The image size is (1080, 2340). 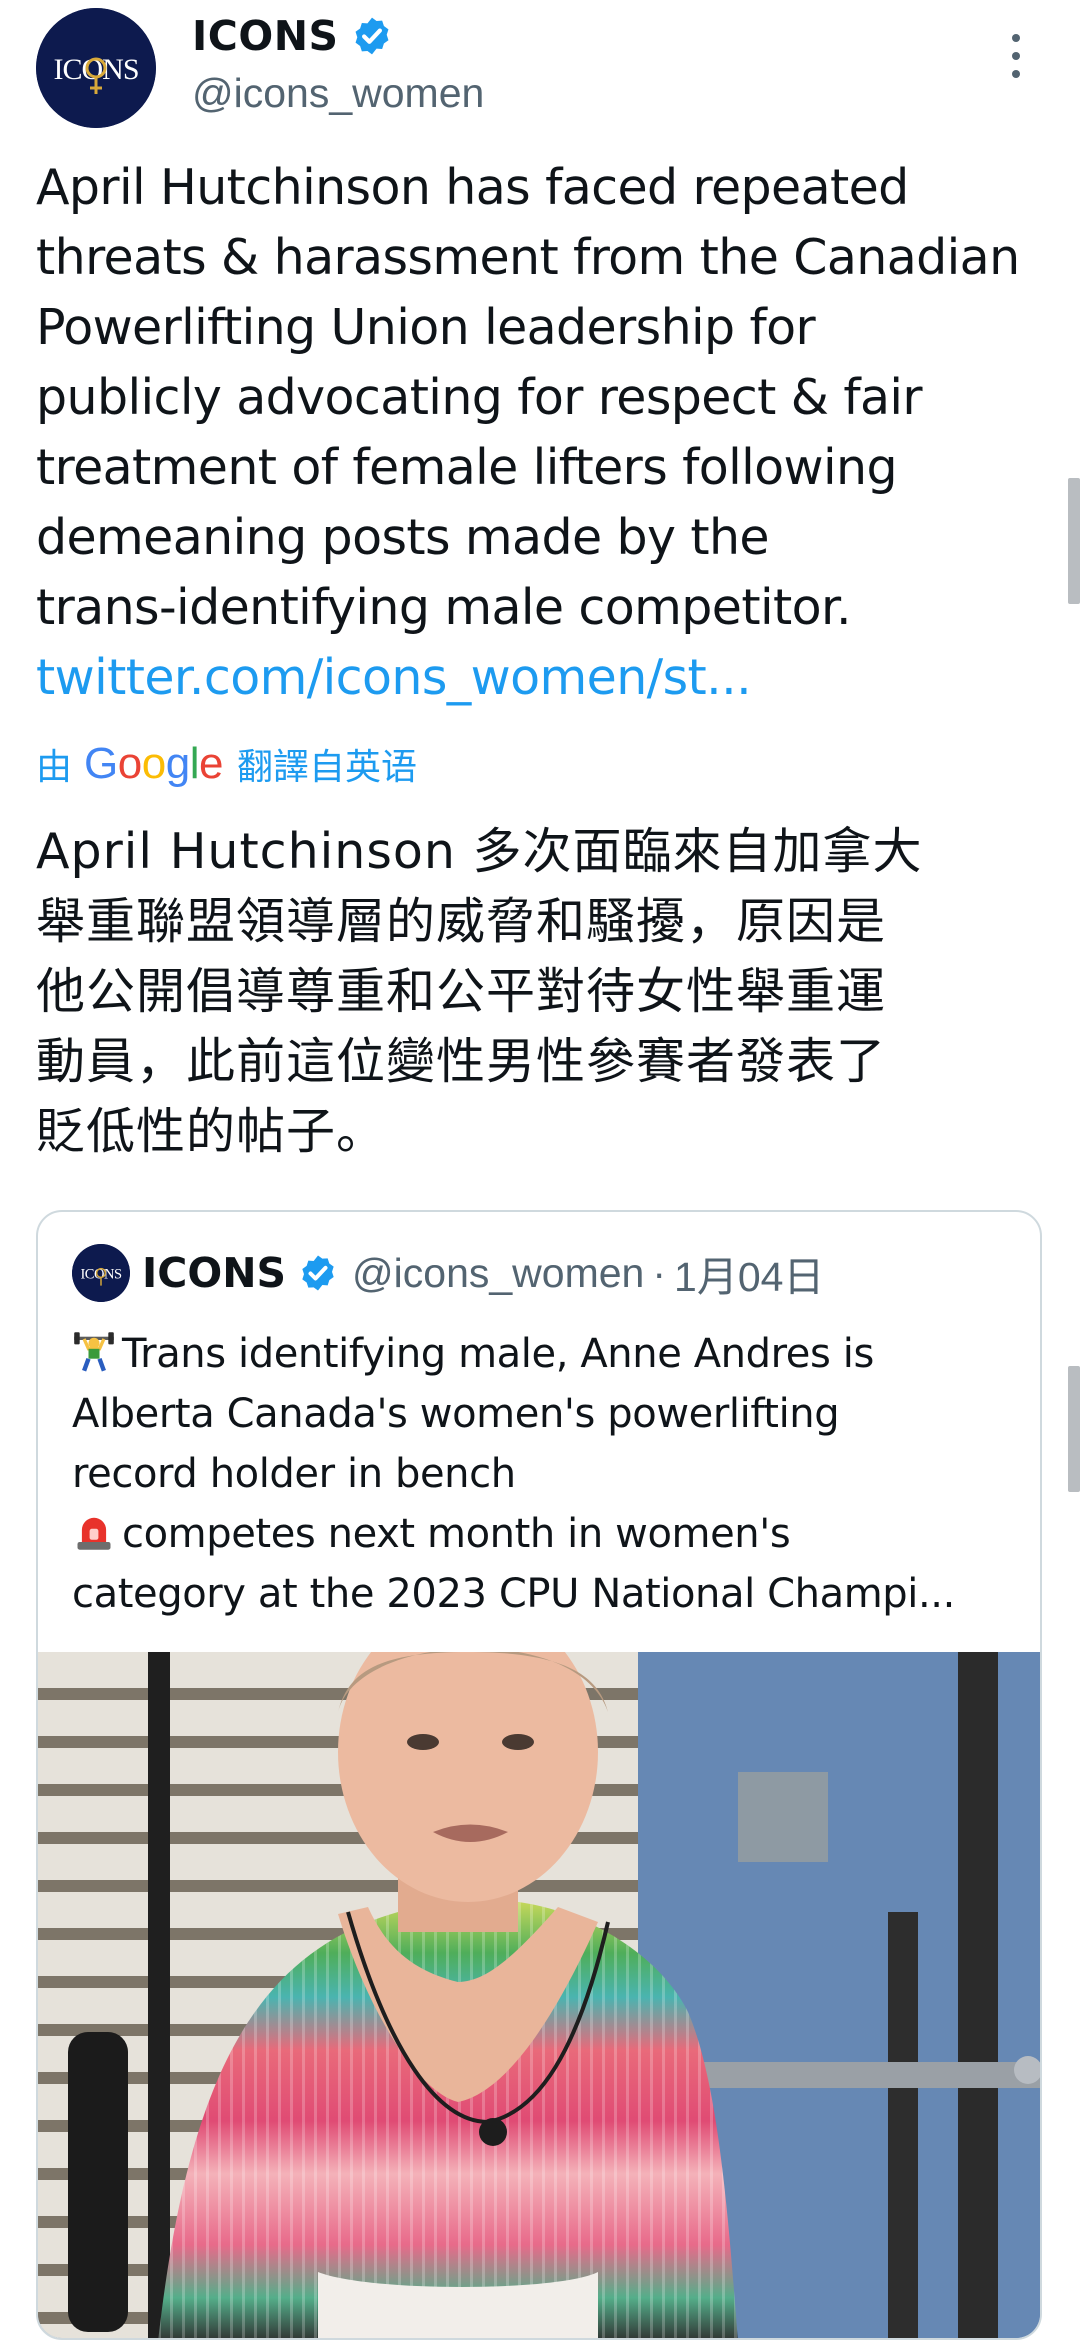 What do you see at coordinates (94, 1533) in the screenshot?
I see `siren-emoji` at bounding box center [94, 1533].